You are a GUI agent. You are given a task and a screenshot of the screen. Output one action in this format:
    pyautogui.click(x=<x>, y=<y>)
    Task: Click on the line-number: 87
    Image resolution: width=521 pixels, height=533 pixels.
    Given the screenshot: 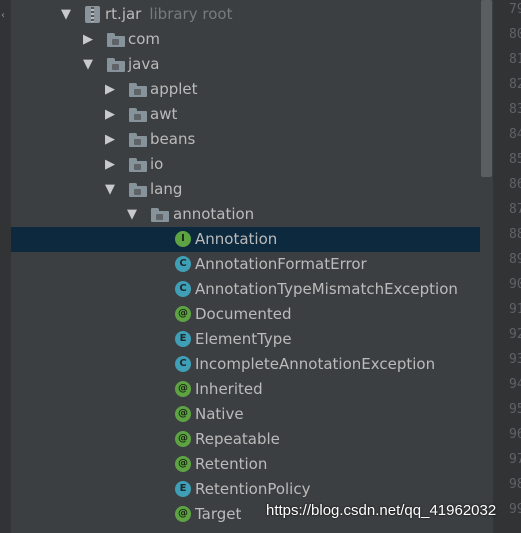 What is the action you would take?
    pyautogui.click(x=515, y=209)
    